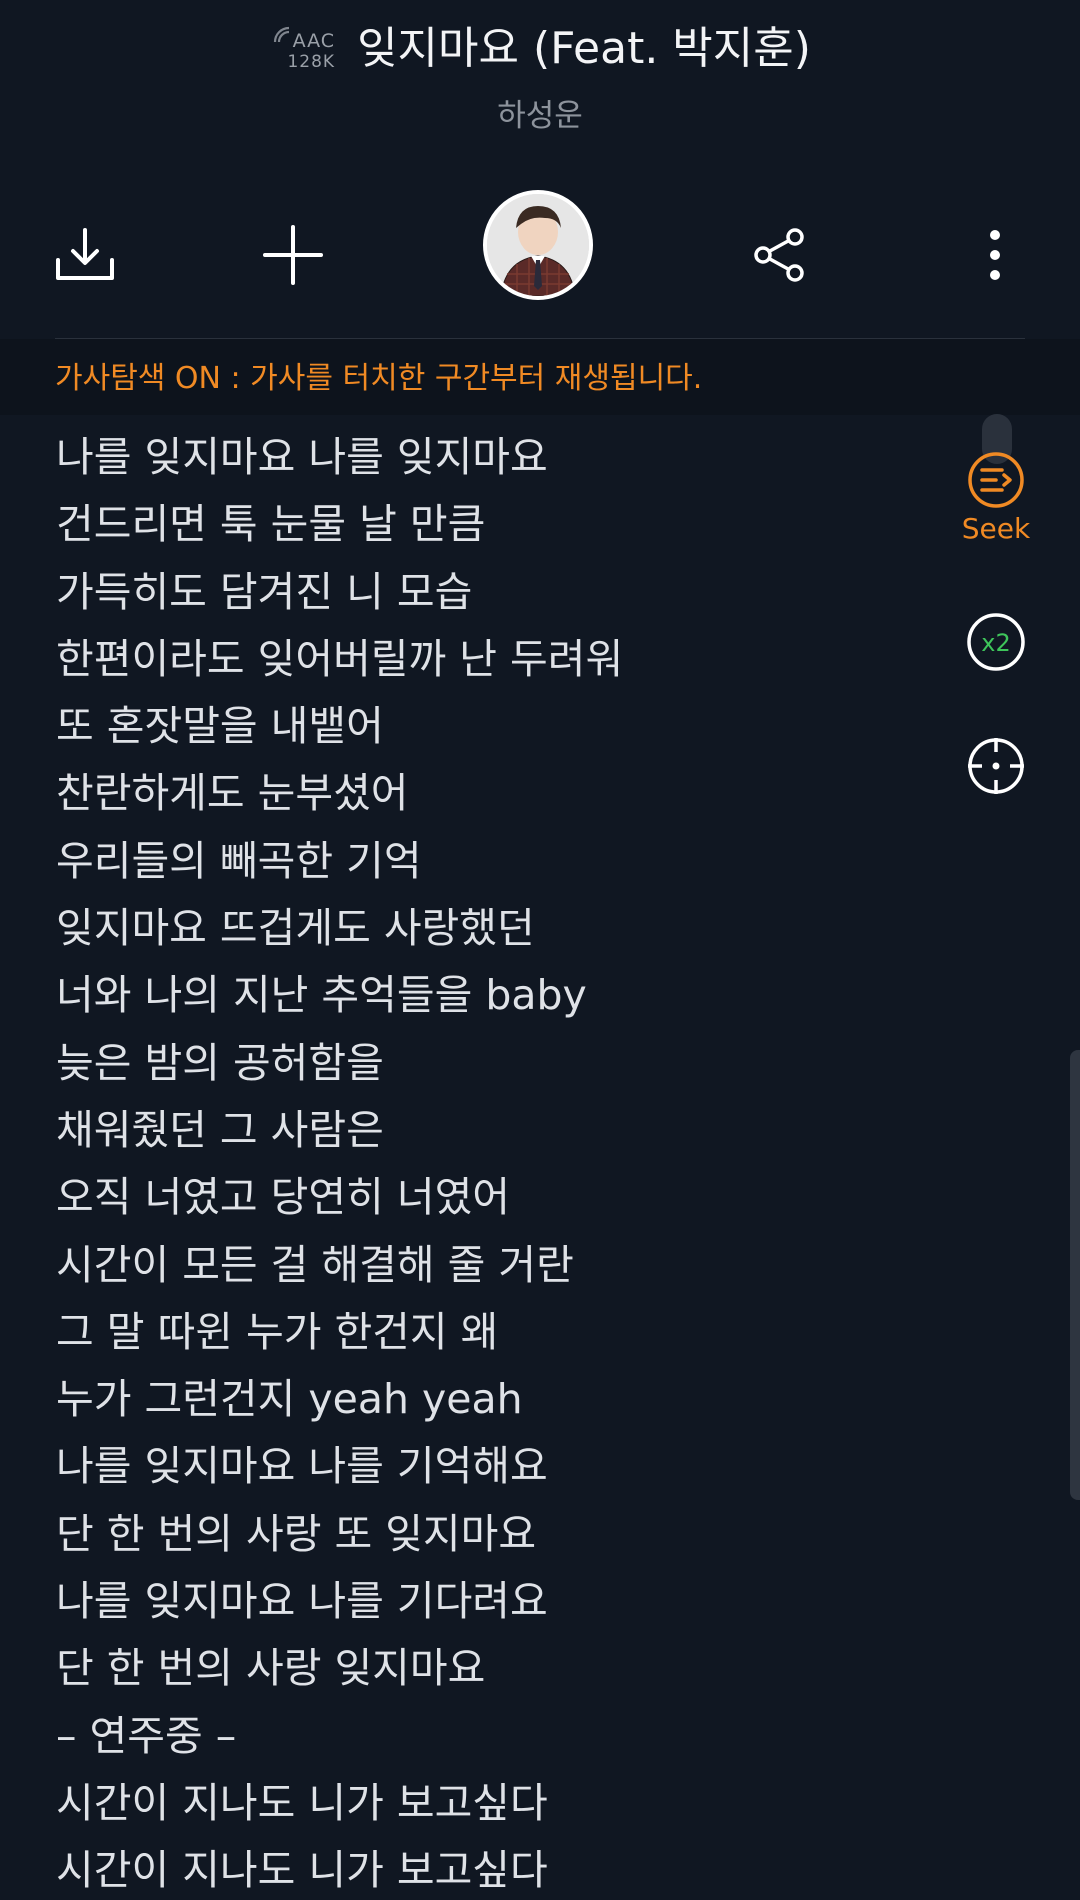 Image resolution: width=1080 pixels, height=1900 pixels. I want to click on lyric-line: 나를 잊지마요 나를 잊지마요, so click(496, 457).